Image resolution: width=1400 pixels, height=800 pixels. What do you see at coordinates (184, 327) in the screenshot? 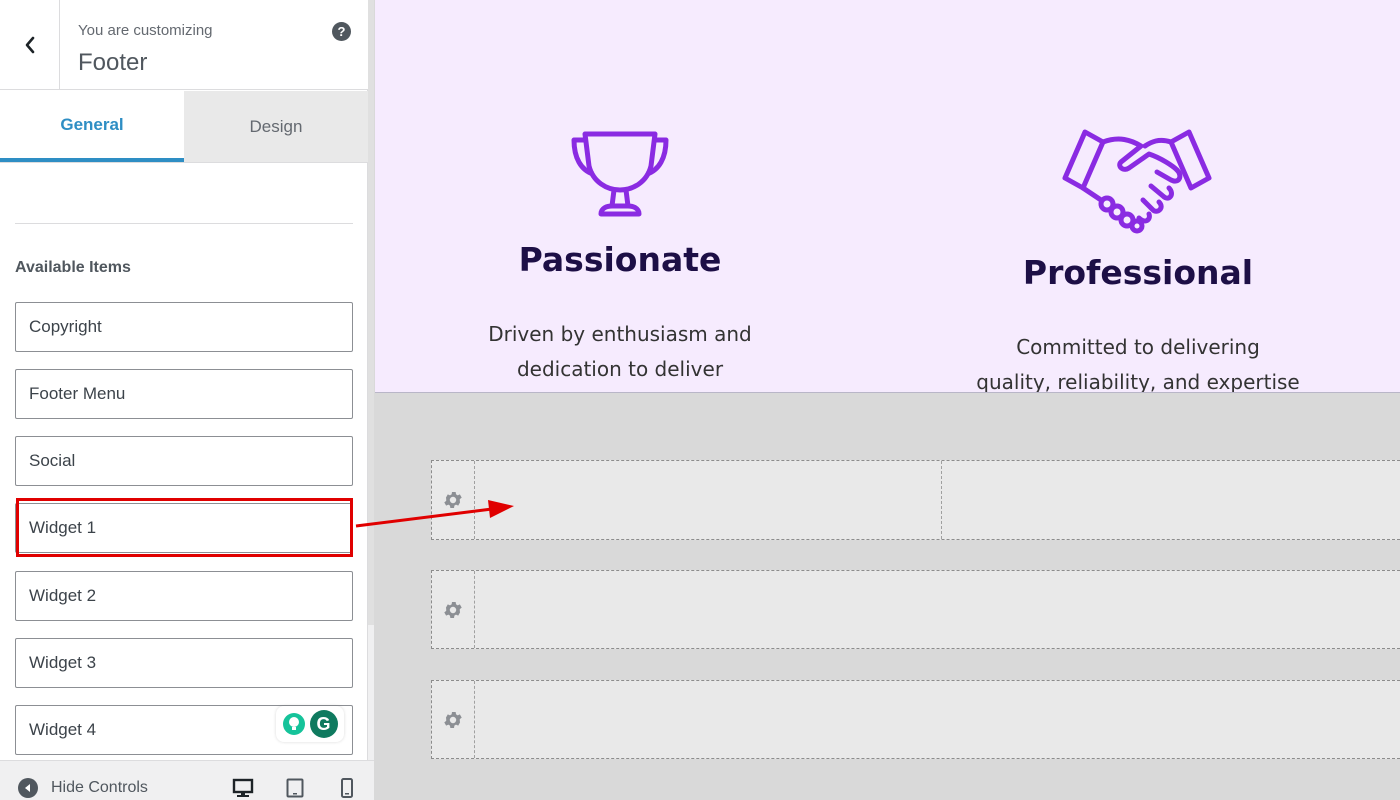
I see `item-copyright: Copyright` at bounding box center [184, 327].